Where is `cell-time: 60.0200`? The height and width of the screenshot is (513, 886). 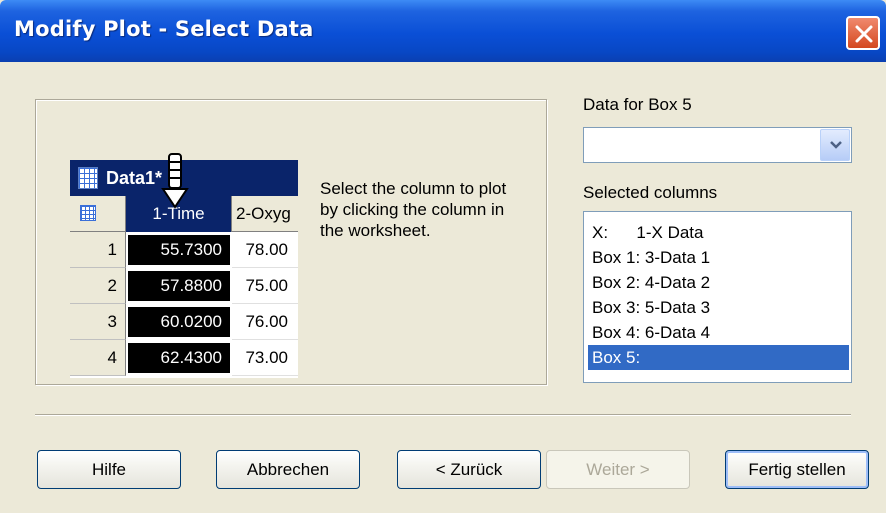 cell-time: 60.0200 is located at coordinates (179, 322).